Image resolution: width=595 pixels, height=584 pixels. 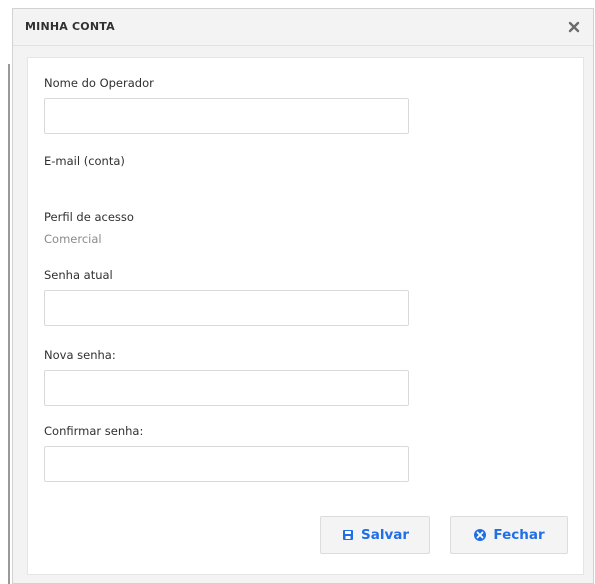 What do you see at coordinates (226, 308) in the screenshot?
I see `current-password-input` at bounding box center [226, 308].